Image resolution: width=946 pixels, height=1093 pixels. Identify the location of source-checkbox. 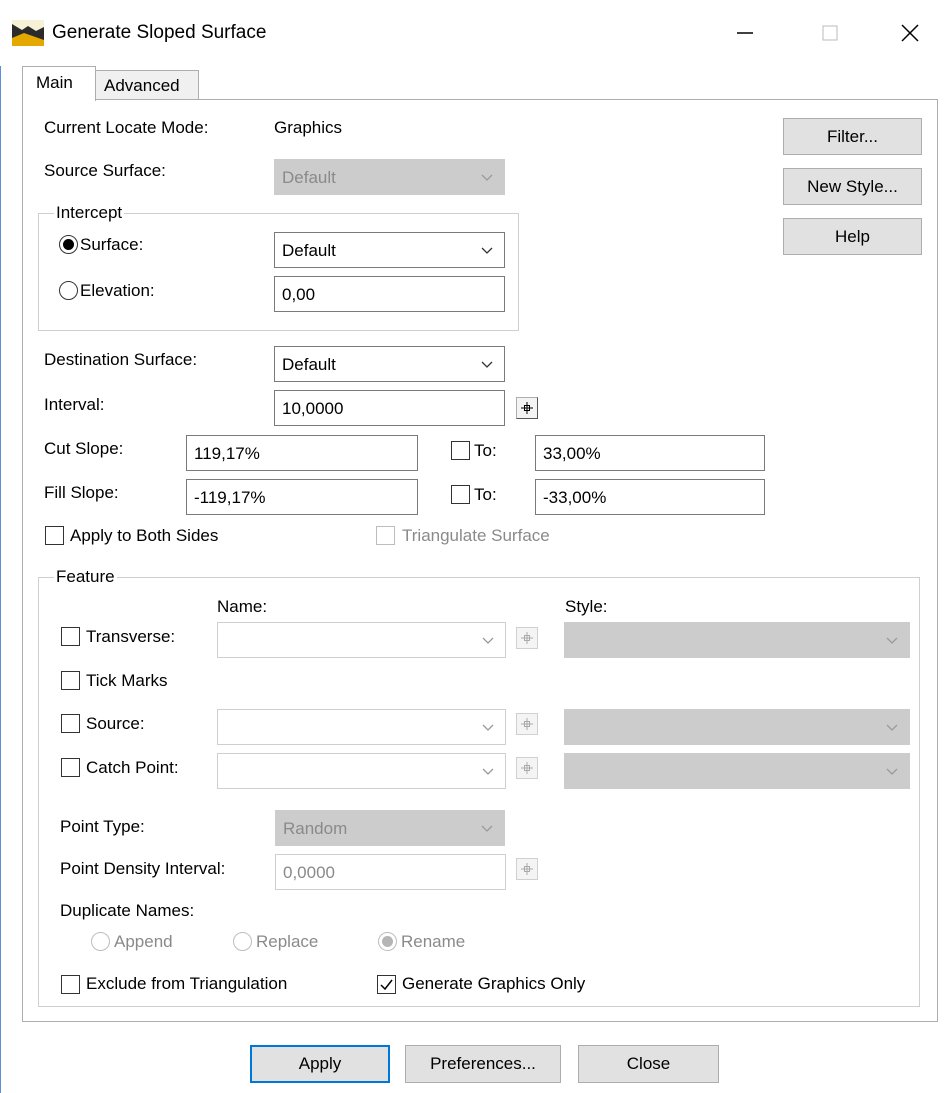
(70, 723).